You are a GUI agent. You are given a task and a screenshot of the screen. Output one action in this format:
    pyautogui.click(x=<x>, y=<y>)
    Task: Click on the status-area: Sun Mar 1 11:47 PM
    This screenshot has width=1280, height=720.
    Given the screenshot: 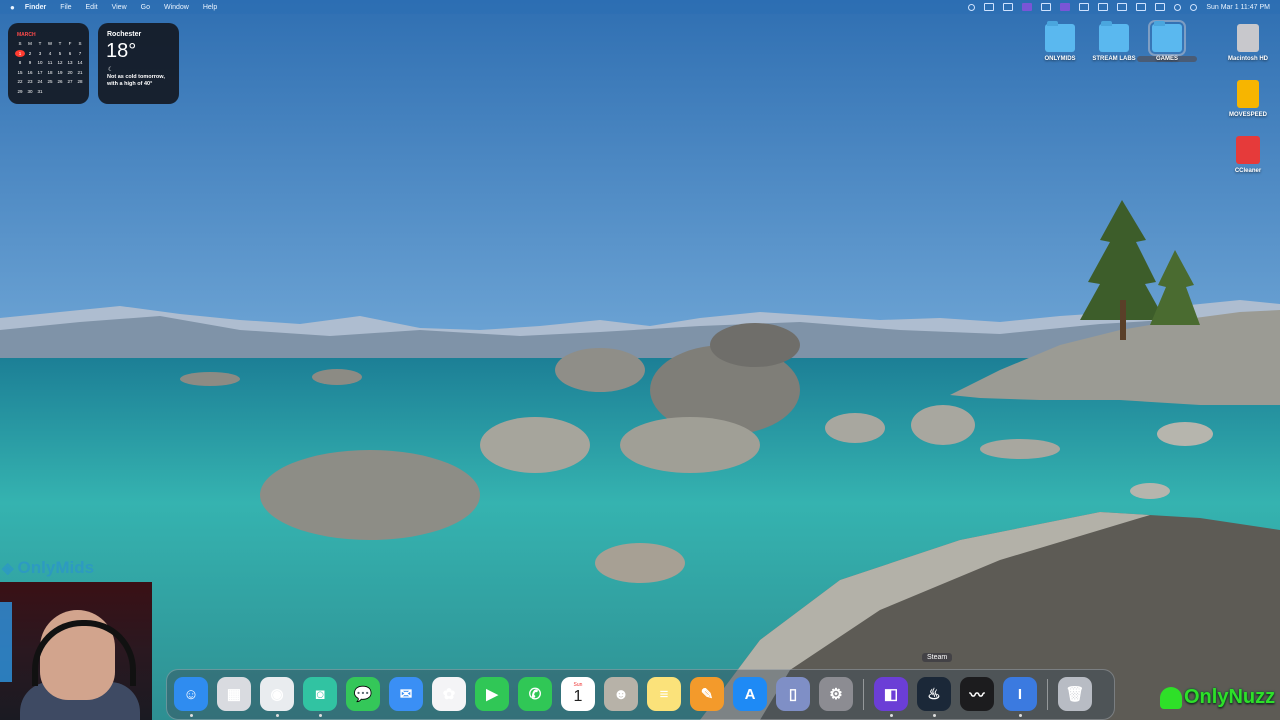 What is the action you would take?
    pyautogui.click(x=1119, y=7)
    